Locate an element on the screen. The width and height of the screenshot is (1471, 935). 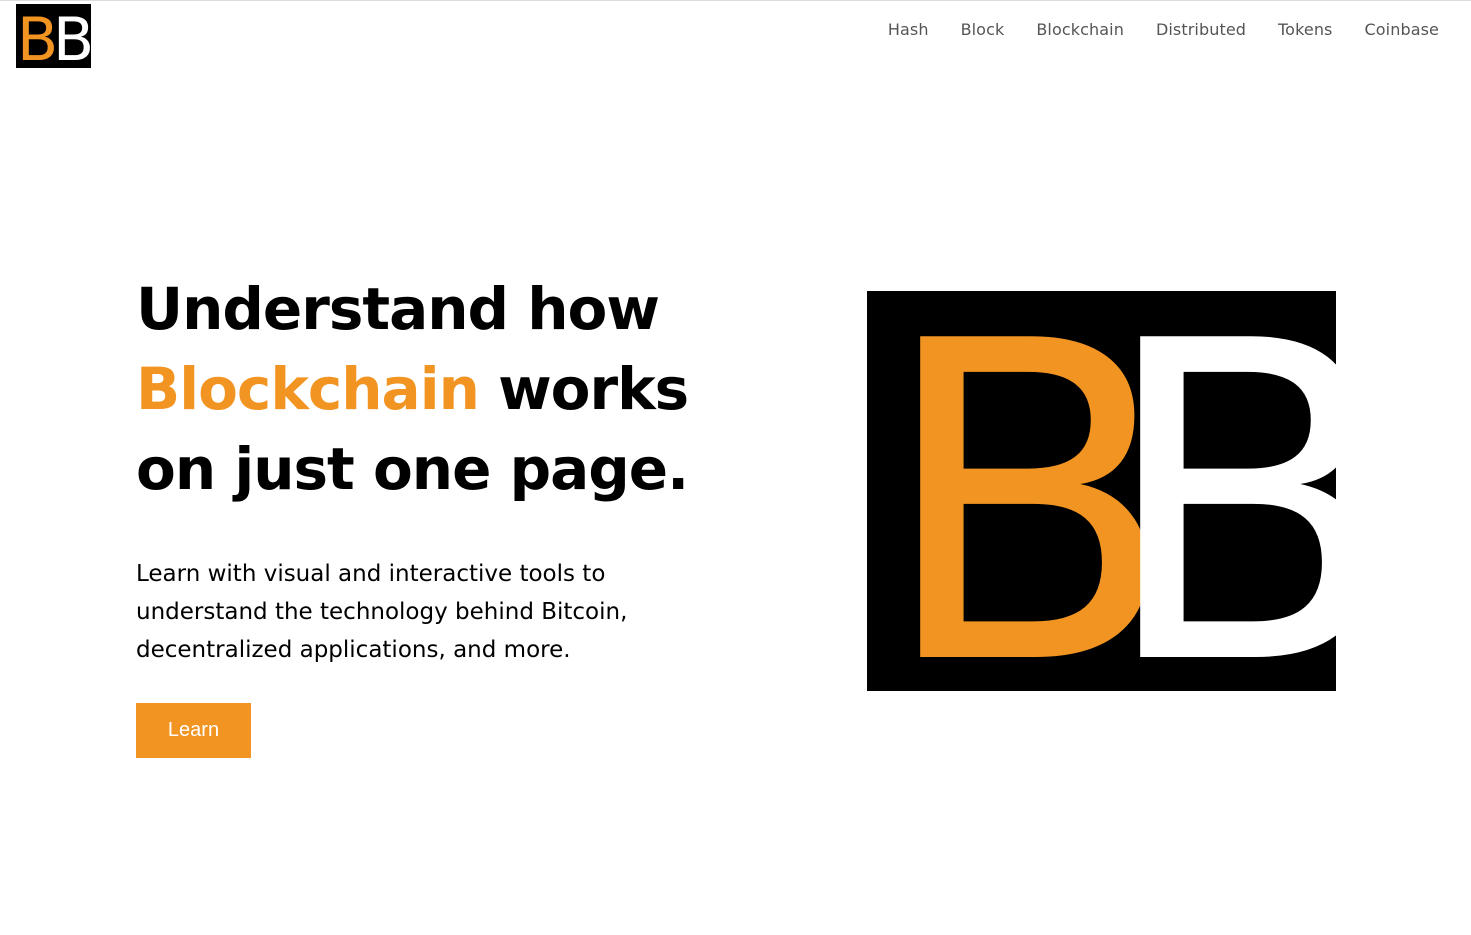
headline-line-3: on just one page. is located at coordinates (412, 469).